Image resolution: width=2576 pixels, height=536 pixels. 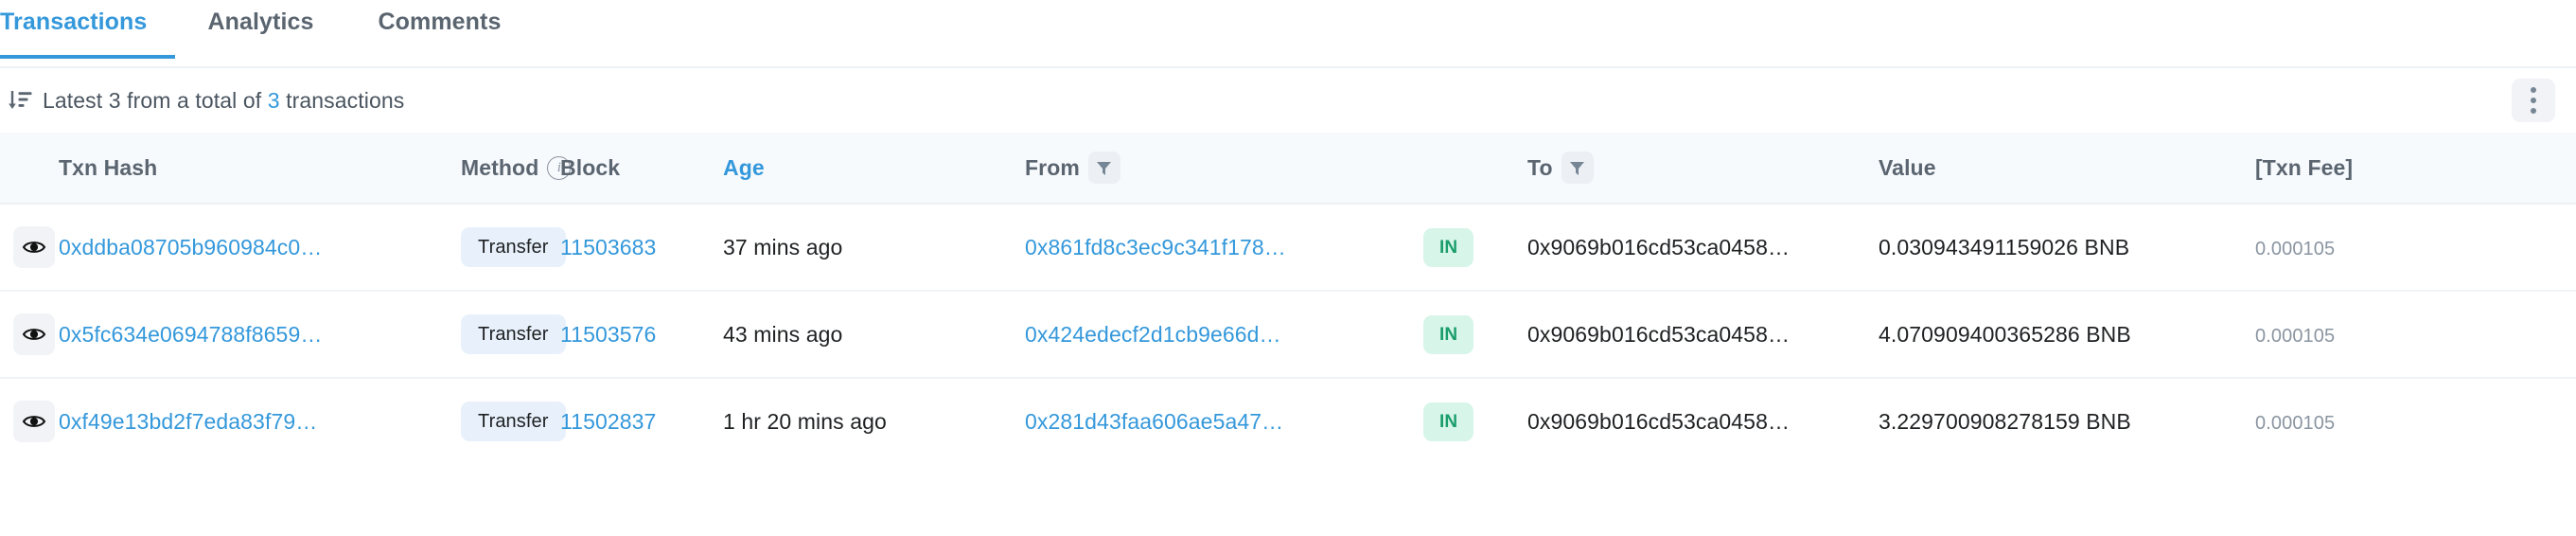 What do you see at coordinates (1703, 169) in the screenshot?
I see `column-header-to: To` at bounding box center [1703, 169].